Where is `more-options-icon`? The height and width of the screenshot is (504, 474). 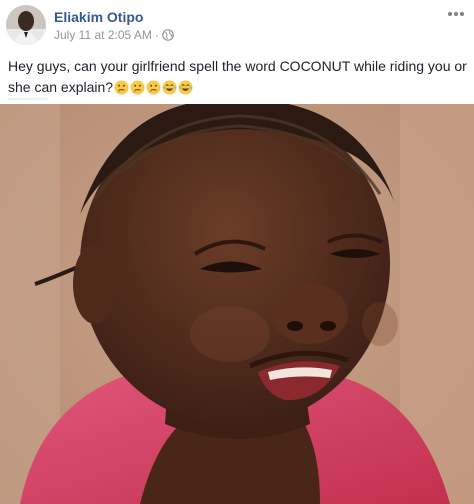
more-options-icon is located at coordinates (456, 14).